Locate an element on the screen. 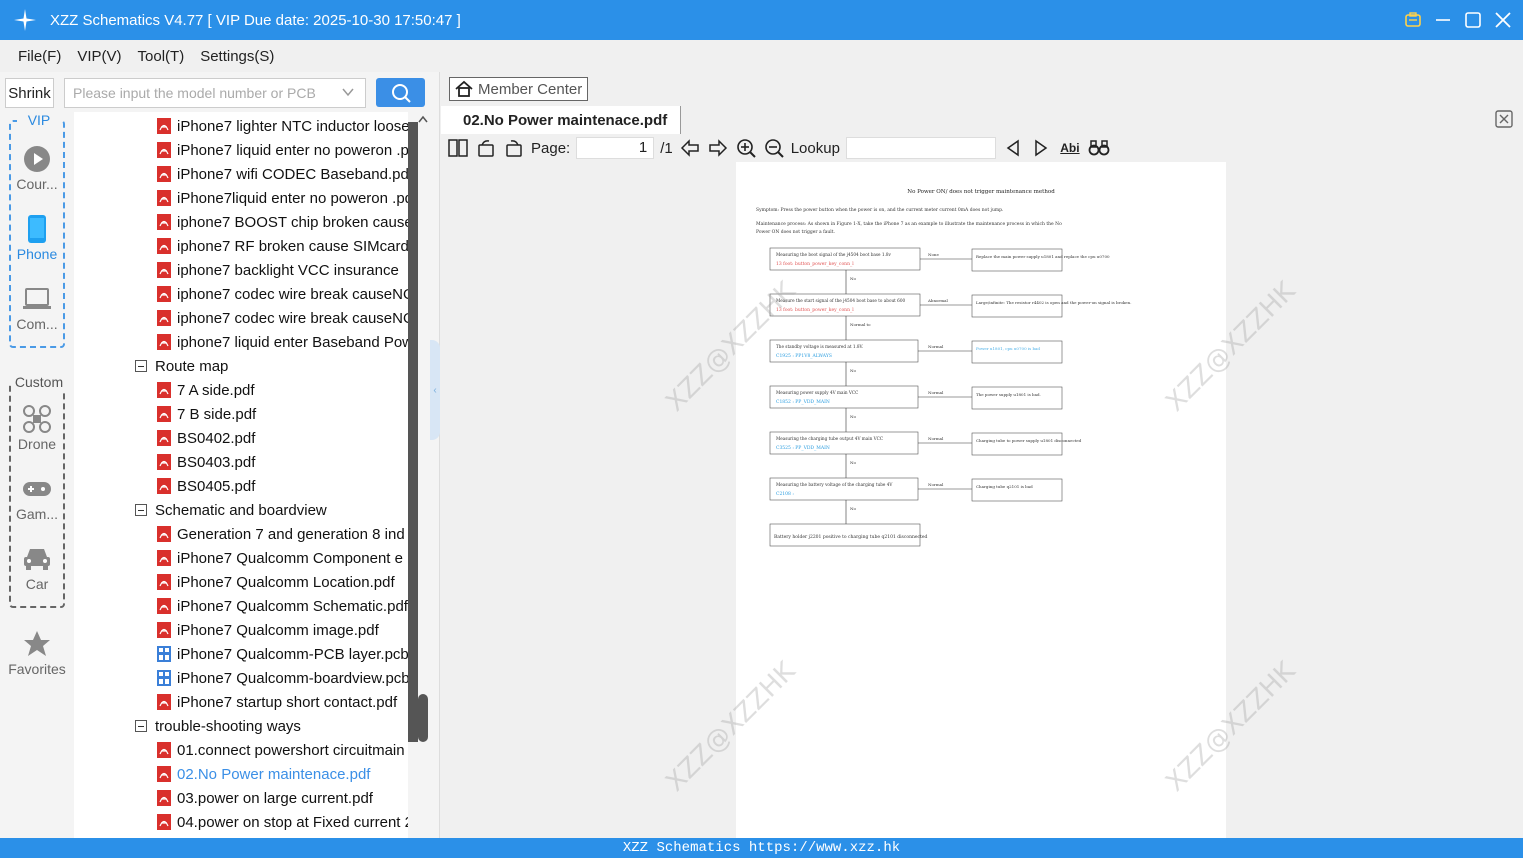 This screenshot has height=858, width=1523. tree-file: iPhone7 Qualcomm-PCB layer.pcb is located at coordinates (241, 654).